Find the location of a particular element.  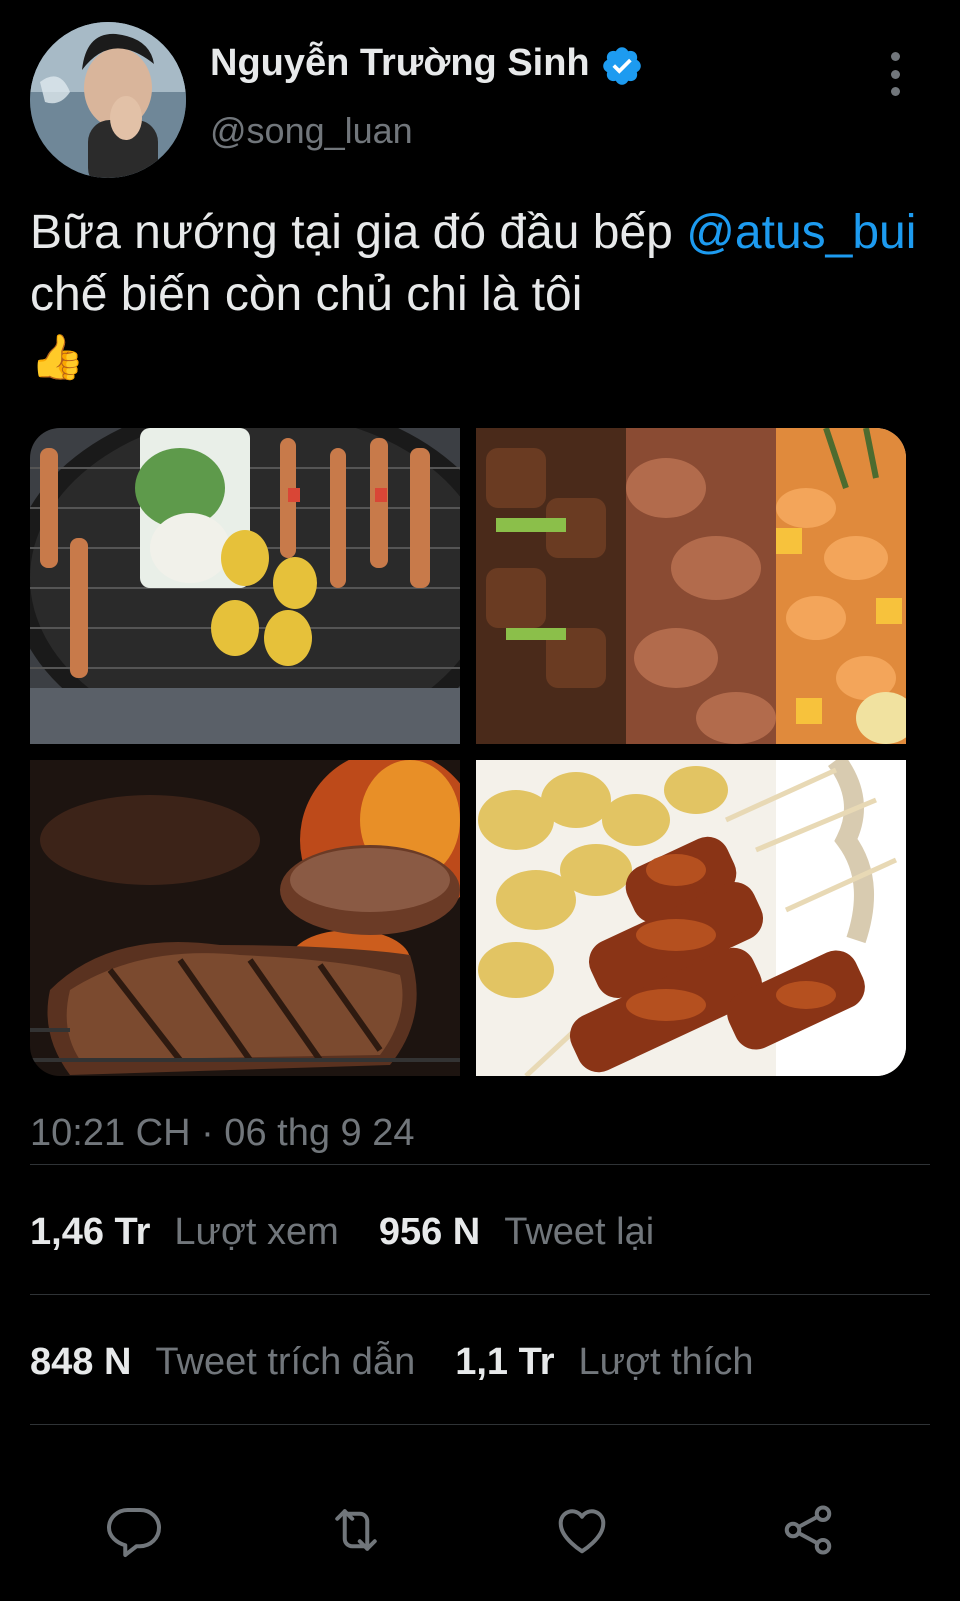

likes-count: 1,1 Tr is located at coordinates (504, 1362).